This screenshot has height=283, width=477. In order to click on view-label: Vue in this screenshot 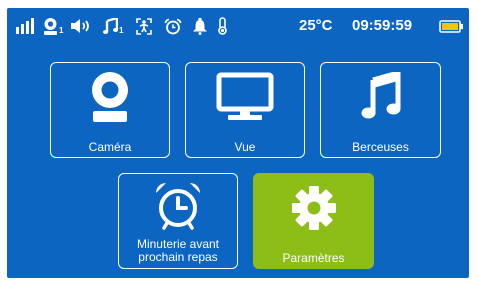, I will do `click(245, 147)`.